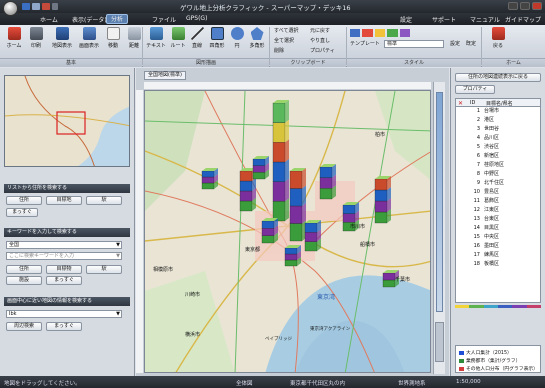 The image size is (545, 388). I want to click on list-item: 7 荏原地区, so click(498, 165).